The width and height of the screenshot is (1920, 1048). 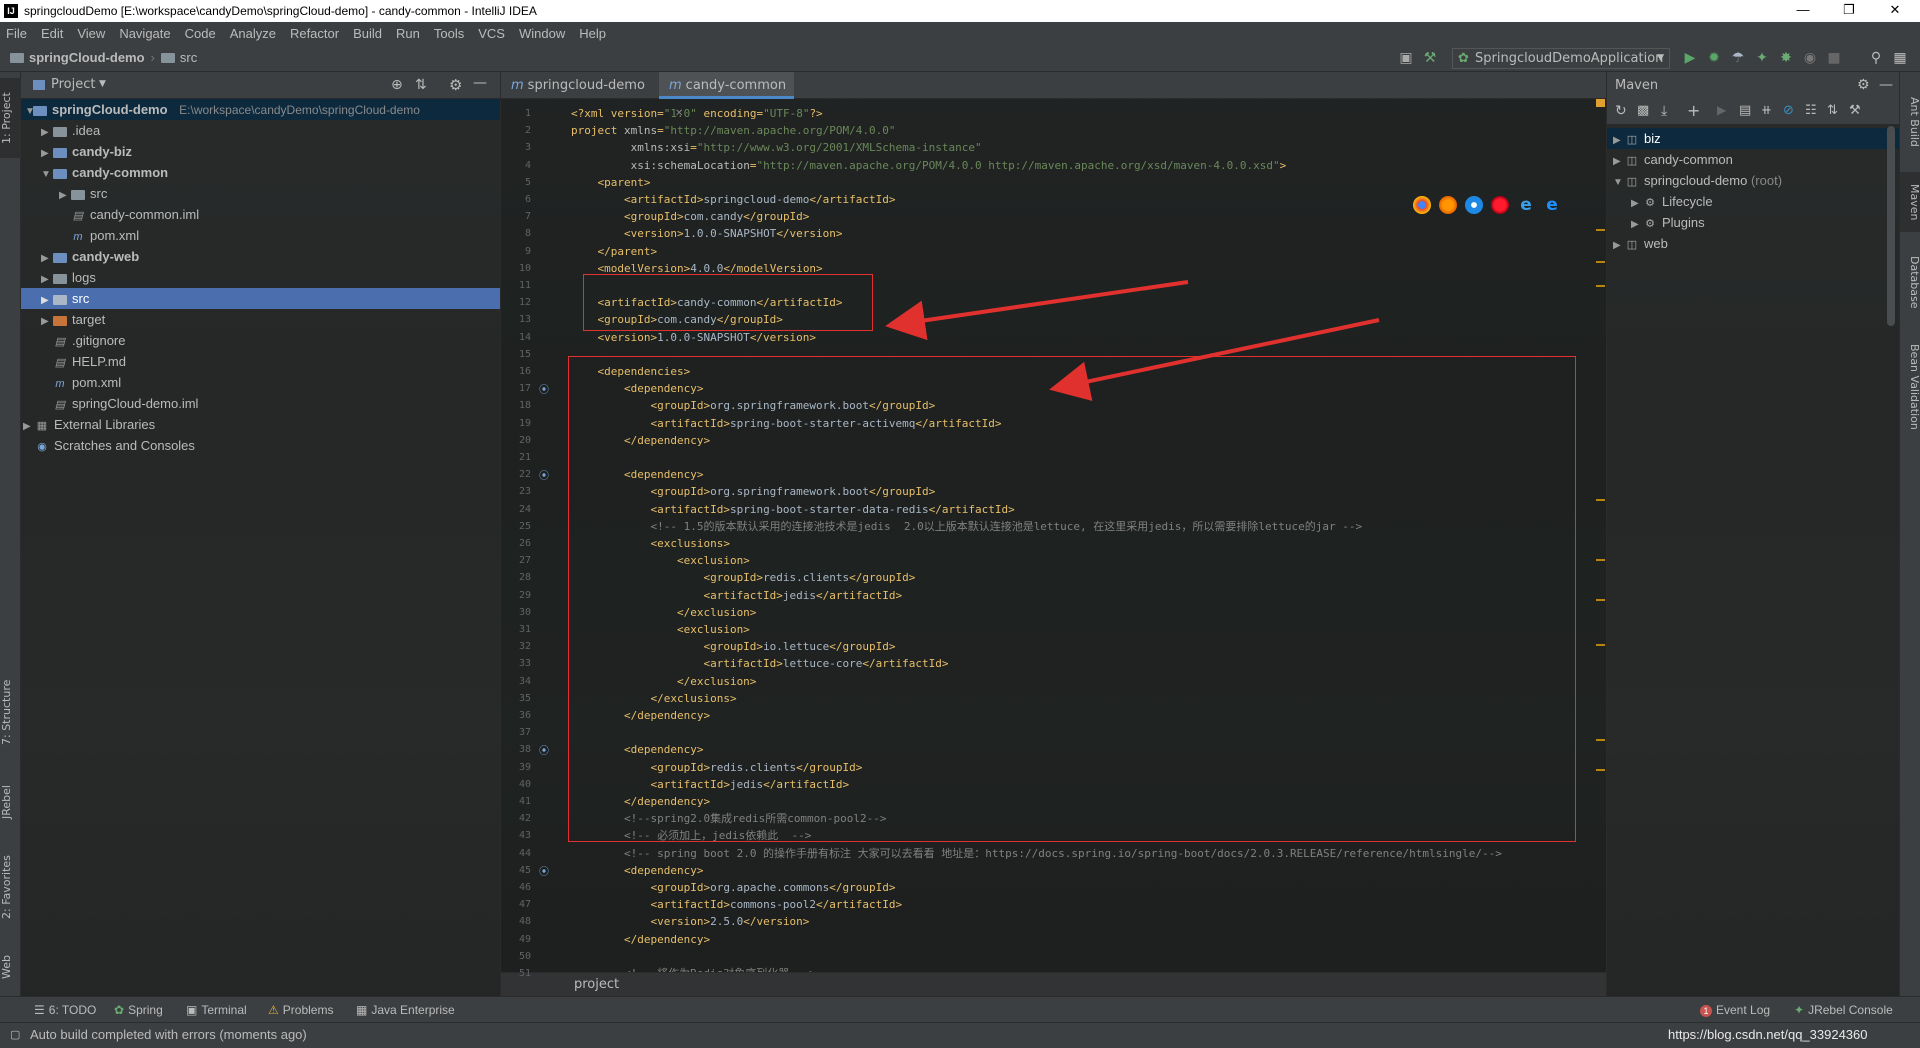 I want to click on reload-icon: ↻, so click(x=1621, y=111).